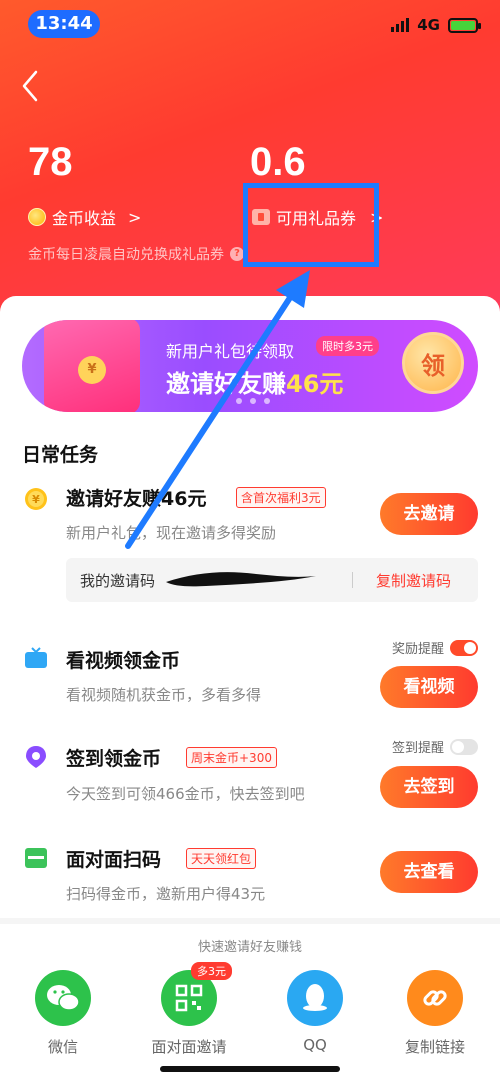 Image resolution: width=500 pixels, height=1082 pixels. What do you see at coordinates (429, 687) in the screenshot?
I see `watch-video-button: 看视频` at bounding box center [429, 687].